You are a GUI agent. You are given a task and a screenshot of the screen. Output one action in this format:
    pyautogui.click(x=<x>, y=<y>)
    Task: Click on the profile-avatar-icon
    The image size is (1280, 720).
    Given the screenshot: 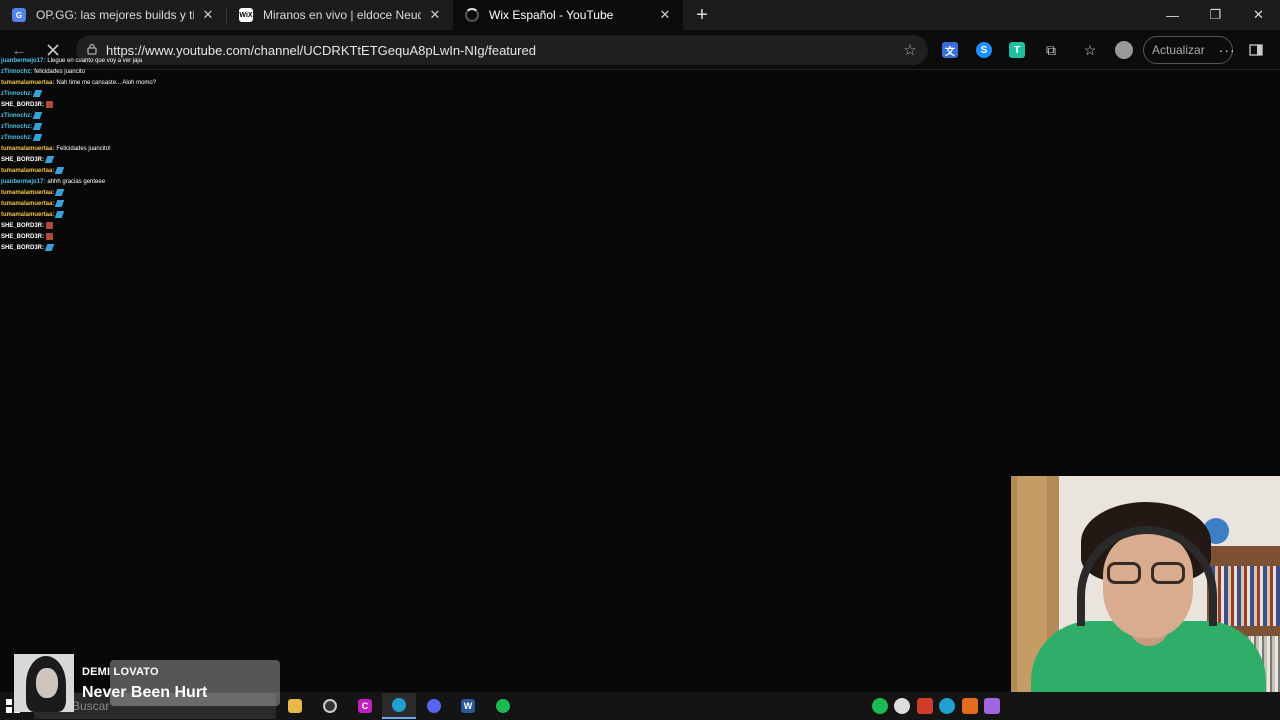 What is the action you would take?
    pyautogui.click(x=1124, y=50)
    